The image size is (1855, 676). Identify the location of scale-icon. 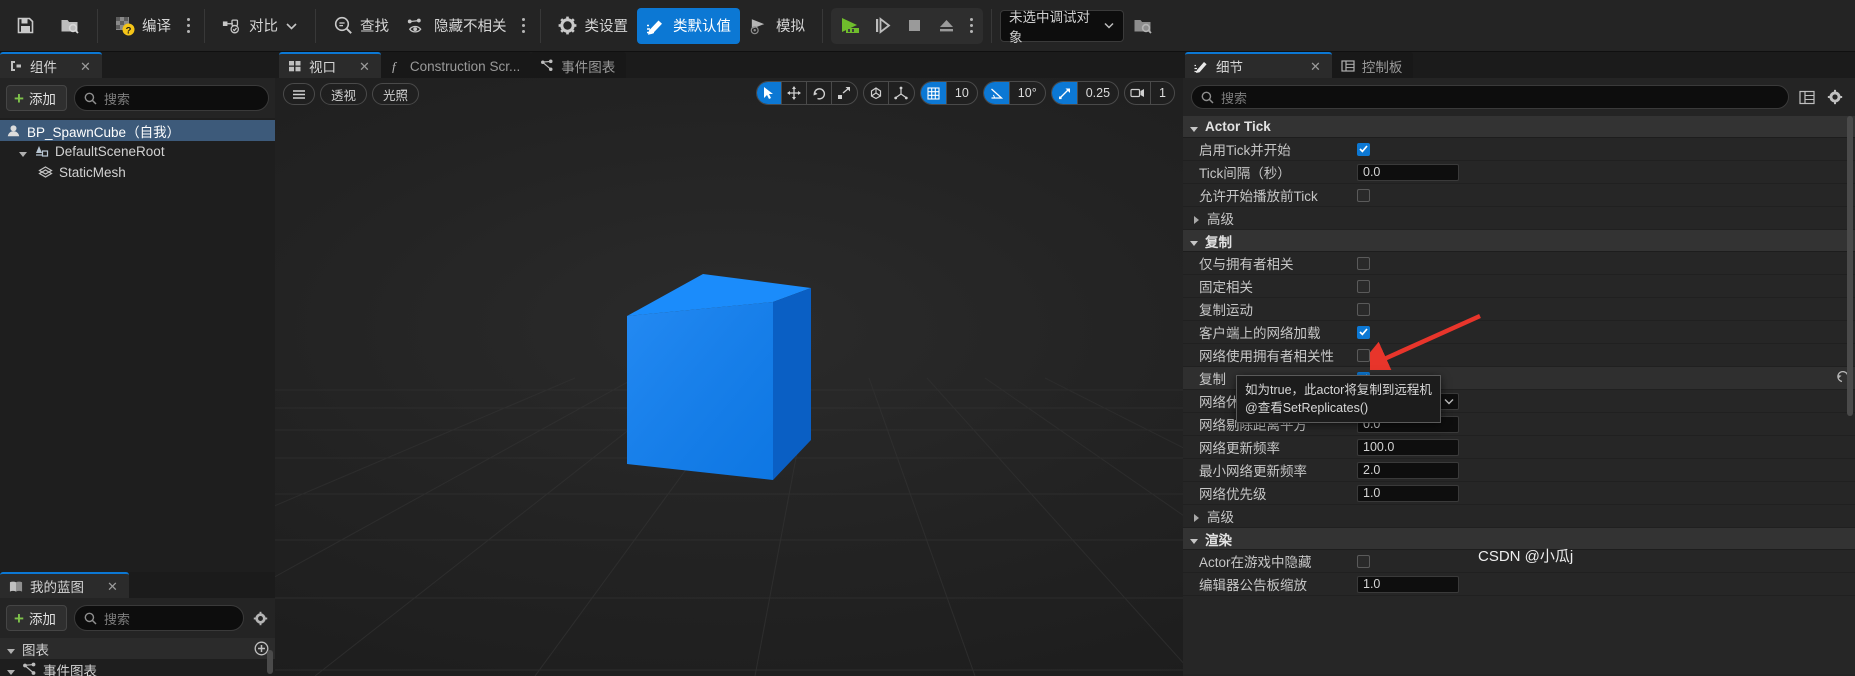
(844, 93).